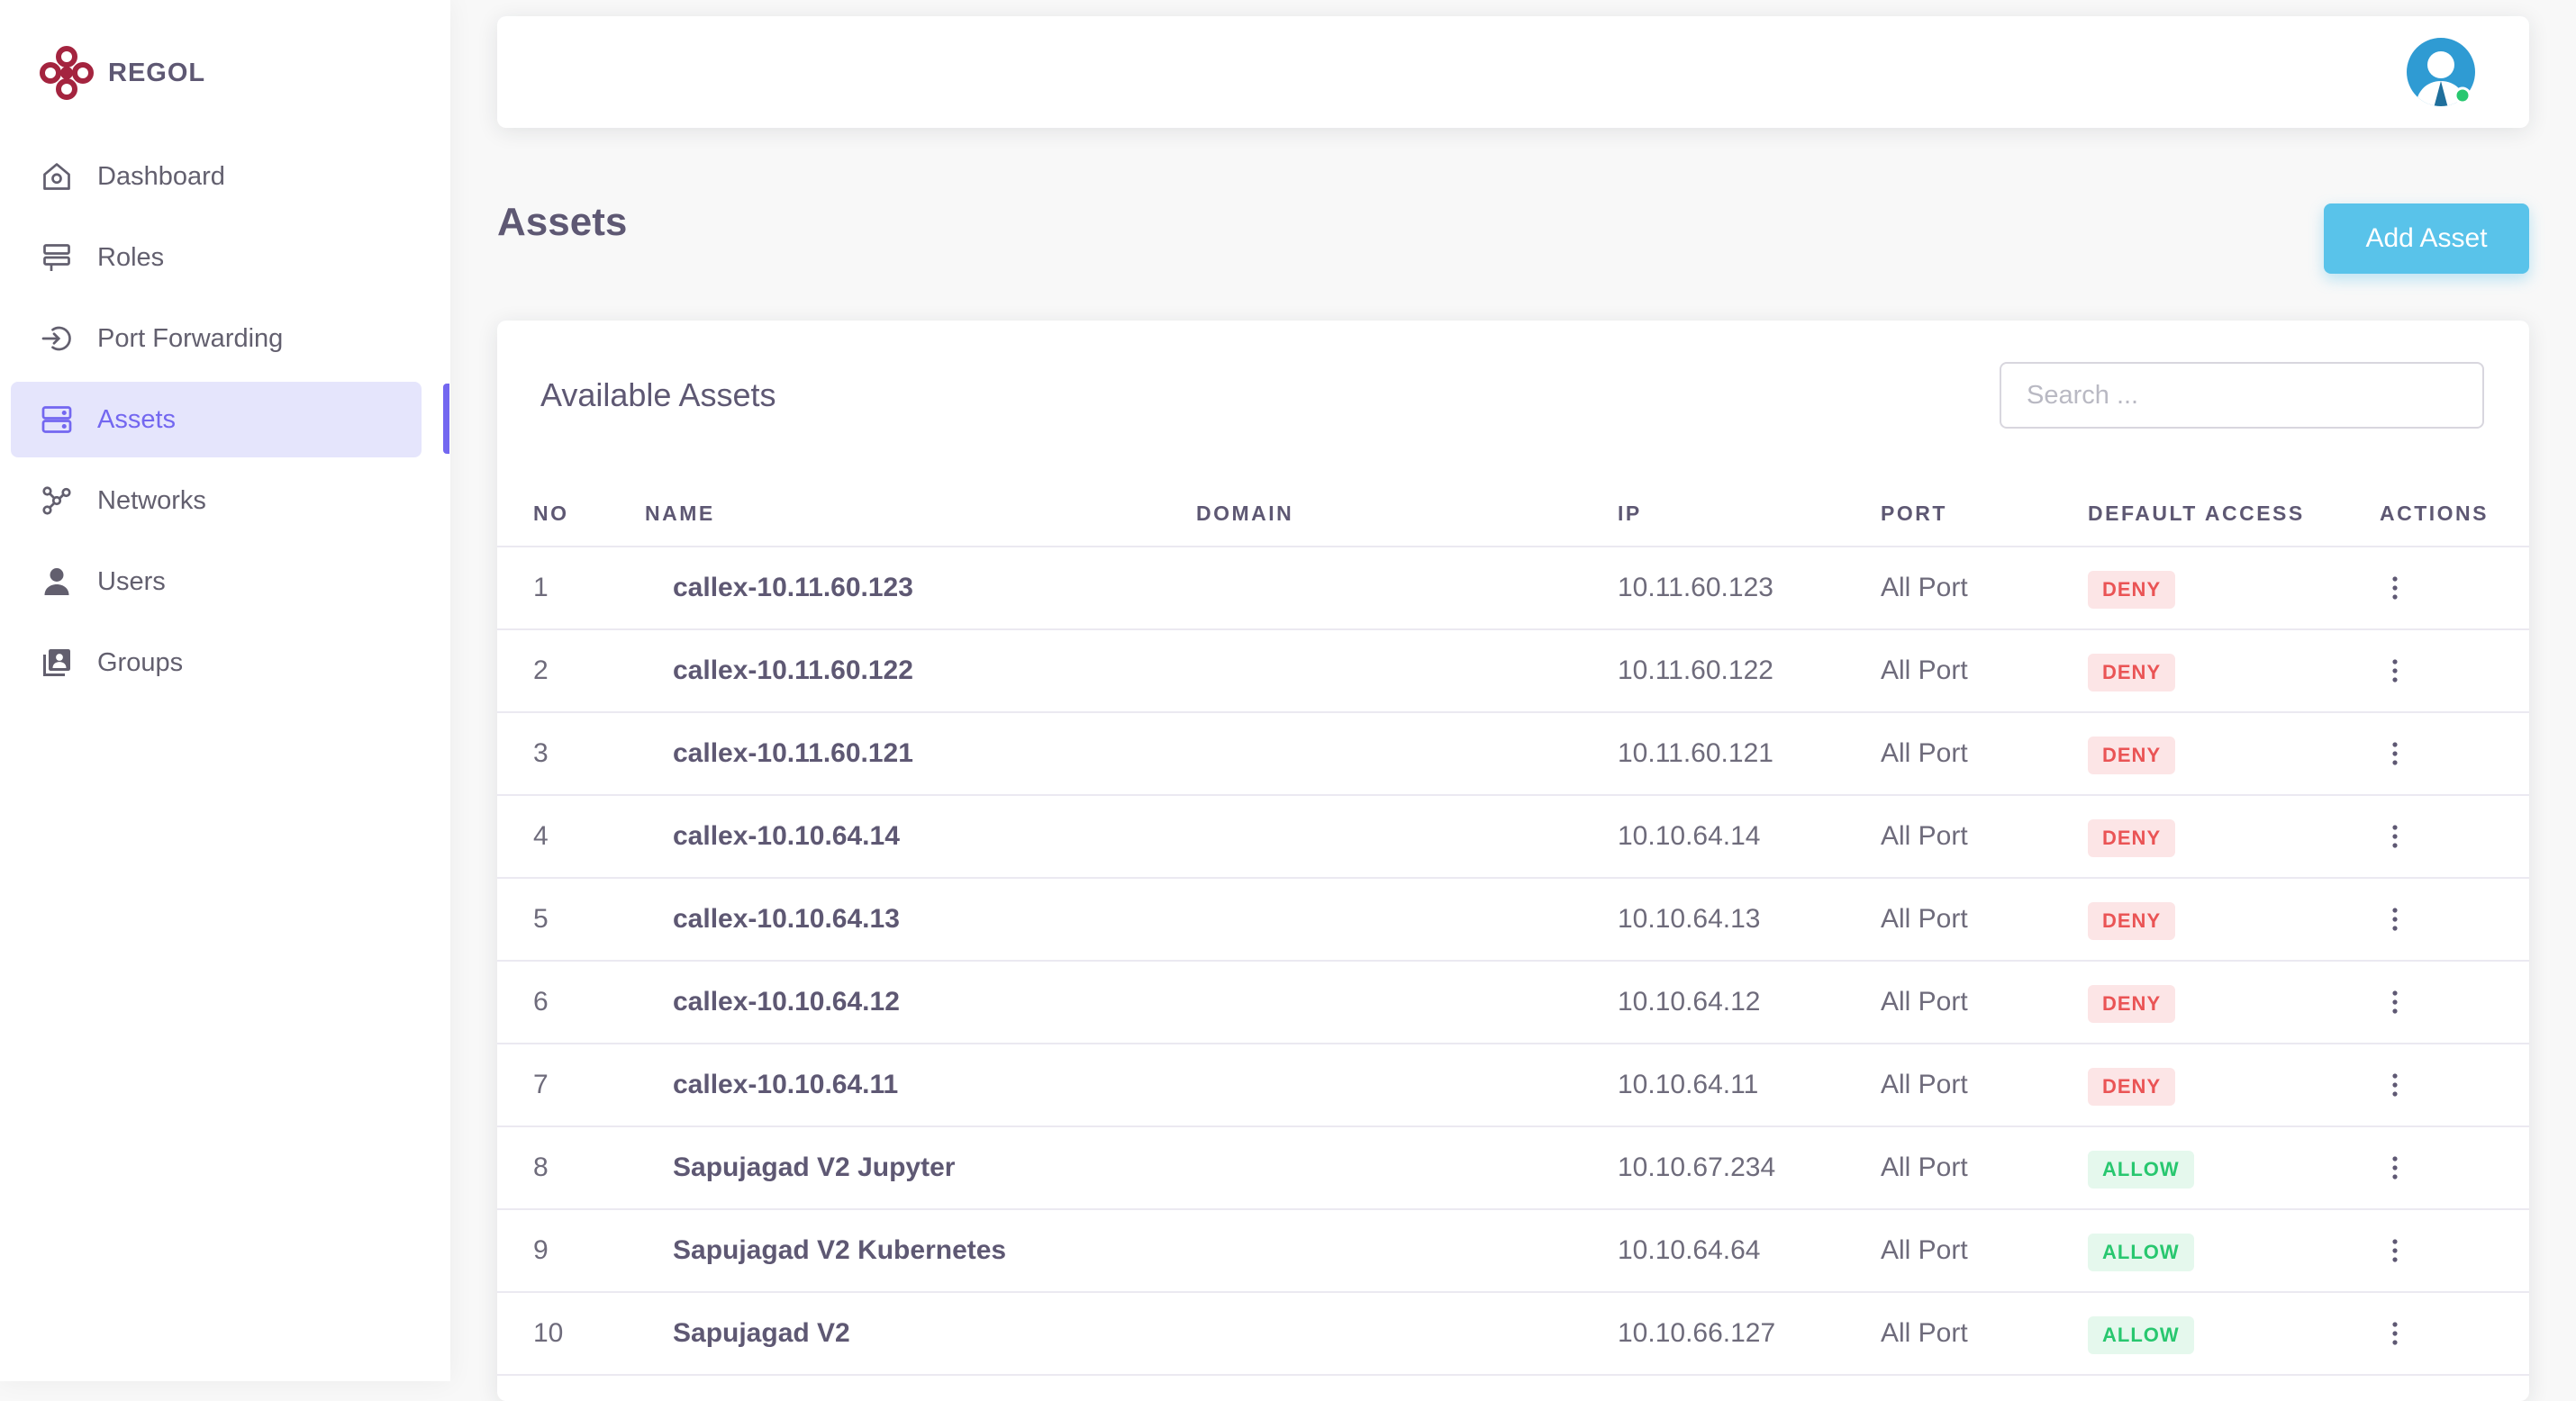  Describe the element at coordinates (1695, 587) in the screenshot. I see `cell-ip: 10.11.60.123` at that location.